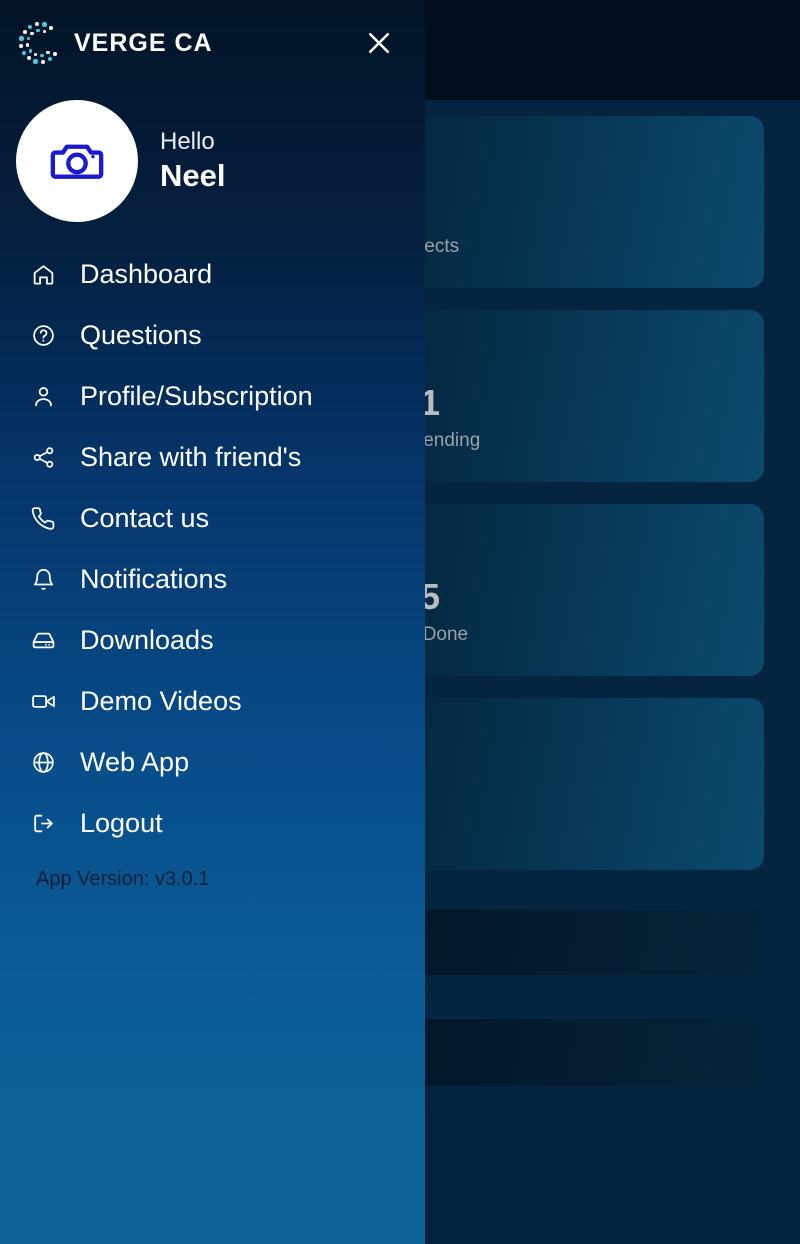  What do you see at coordinates (43, 397) in the screenshot?
I see `user-icon` at bounding box center [43, 397].